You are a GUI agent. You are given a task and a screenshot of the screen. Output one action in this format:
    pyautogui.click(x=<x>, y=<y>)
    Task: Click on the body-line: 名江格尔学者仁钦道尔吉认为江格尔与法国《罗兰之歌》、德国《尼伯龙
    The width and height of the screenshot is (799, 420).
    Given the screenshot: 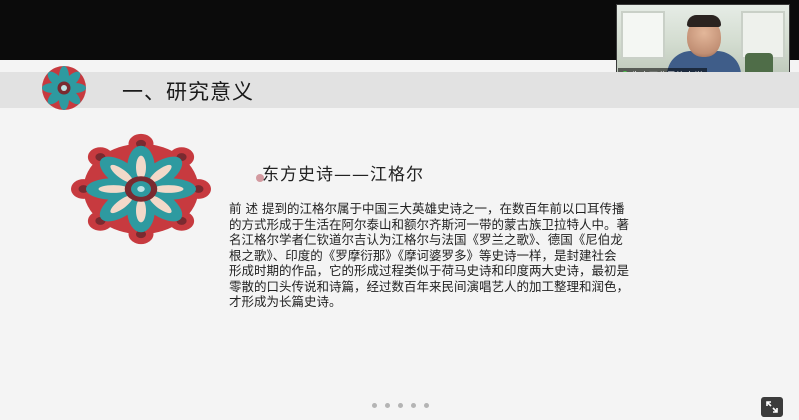 What is the action you would take?
    pyautogui.click(x=426, y=239)
    